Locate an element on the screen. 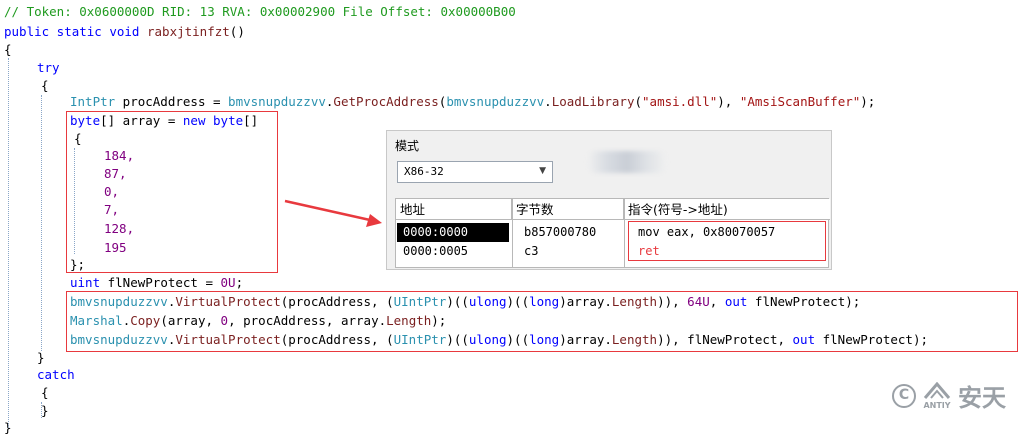 Image resolution: width=1024 pixels, height=438 pixels. column-header-address: 地址 is located at coordinates (454, 209).